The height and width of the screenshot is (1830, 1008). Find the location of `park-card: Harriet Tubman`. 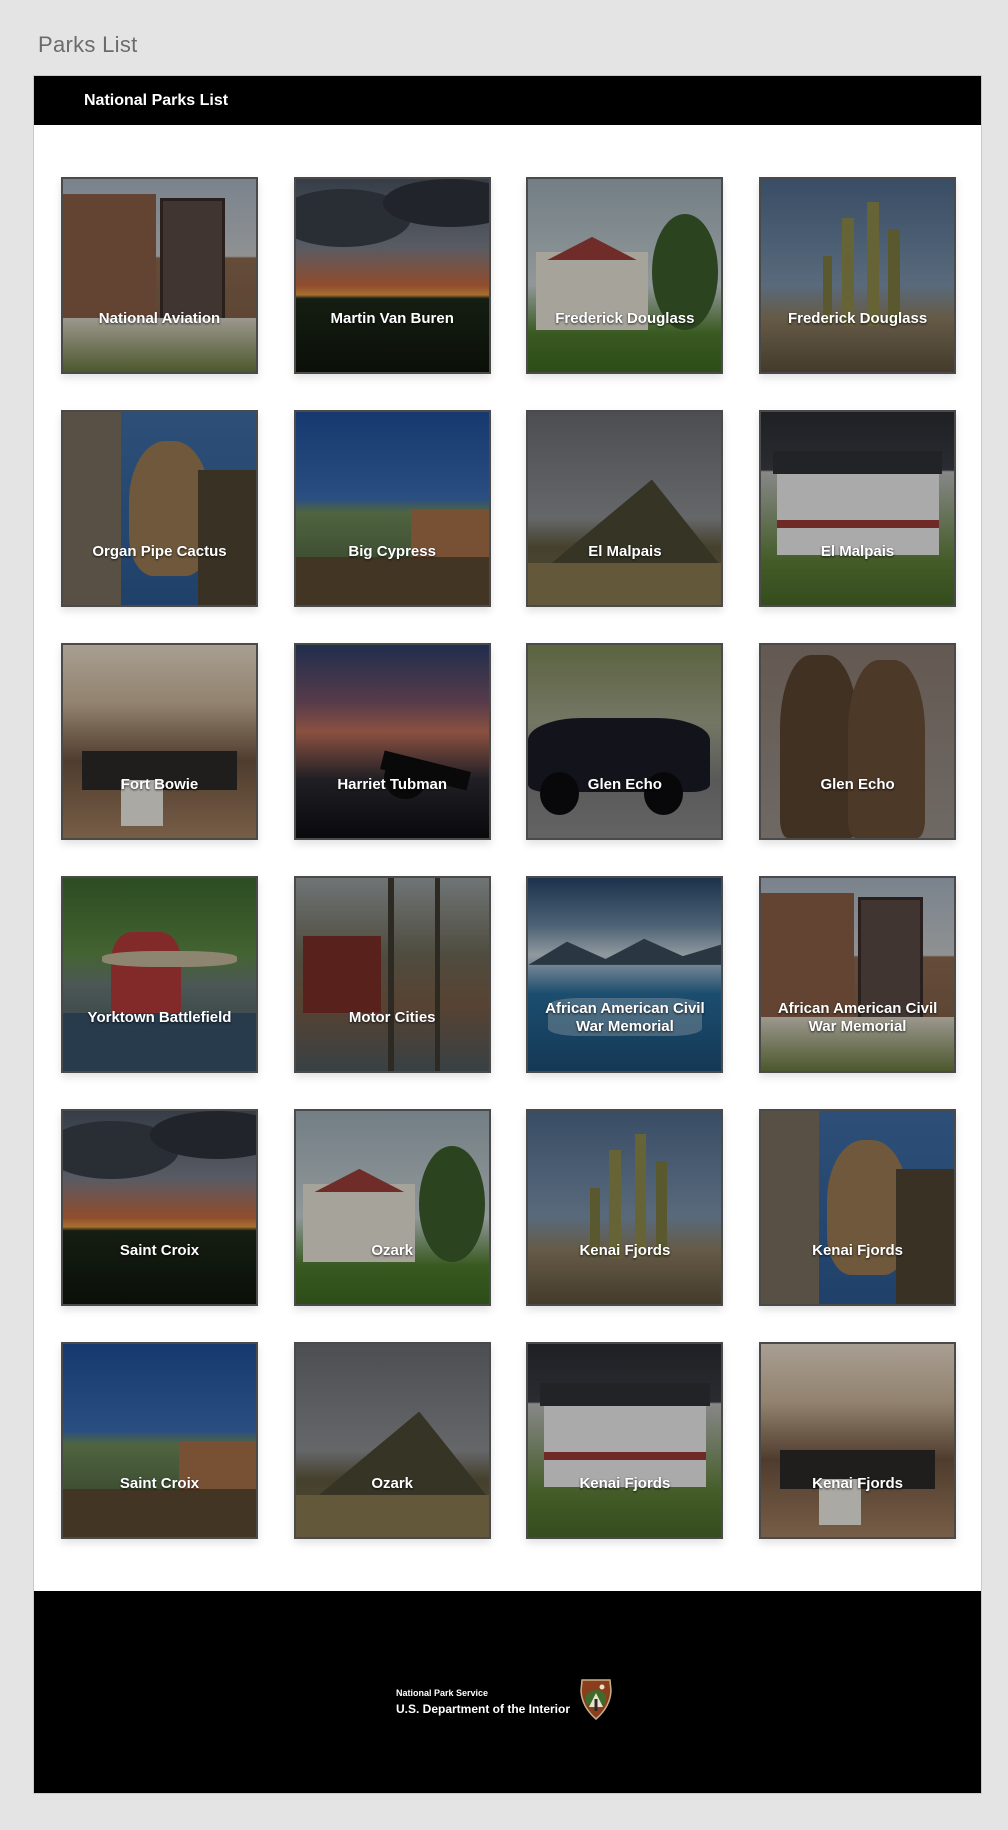

park-card: Harriet Tubman is located at coordinates (392, 741).